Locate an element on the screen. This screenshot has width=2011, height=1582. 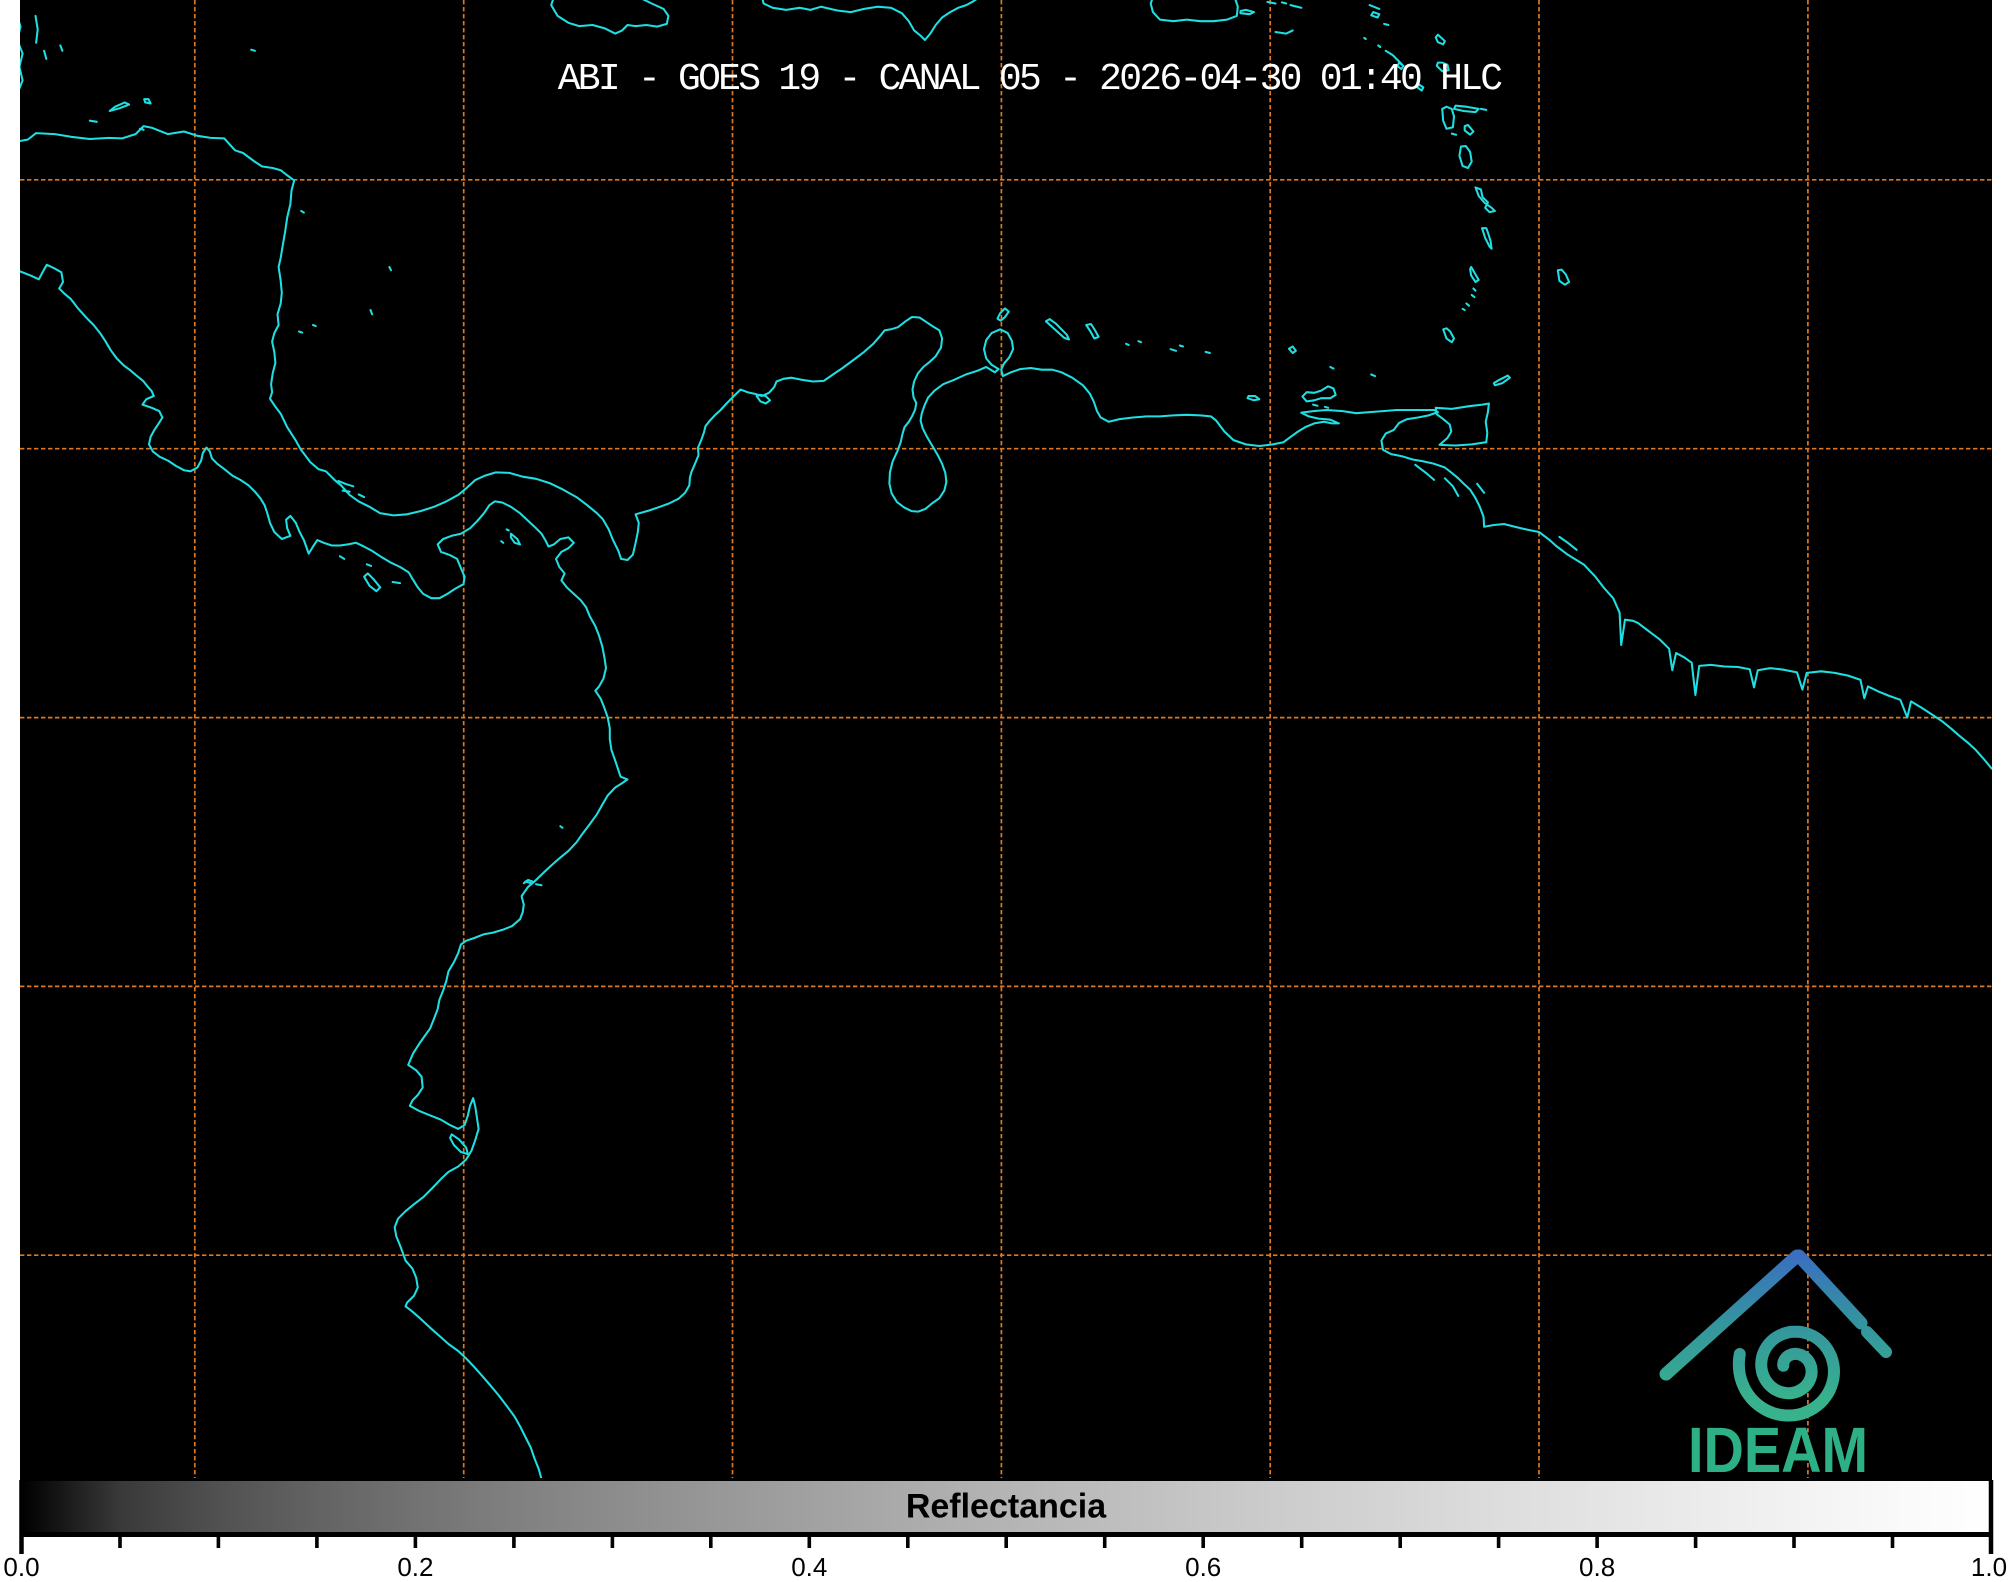
svg-text: 0.6 is located at coordinates (1203, 1564).